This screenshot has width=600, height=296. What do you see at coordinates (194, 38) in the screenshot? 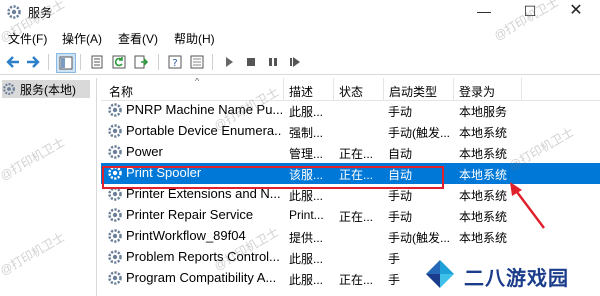
I see `menu-help: 帮助(H)` at bounding box center [194, 38].